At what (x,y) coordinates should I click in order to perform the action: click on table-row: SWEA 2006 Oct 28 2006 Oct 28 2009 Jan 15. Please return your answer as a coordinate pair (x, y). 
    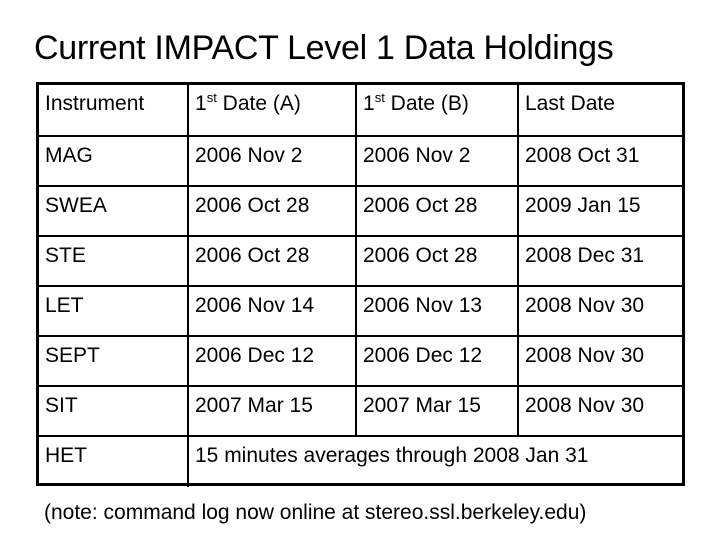
    Looking at the image, I should click on (360, 211).